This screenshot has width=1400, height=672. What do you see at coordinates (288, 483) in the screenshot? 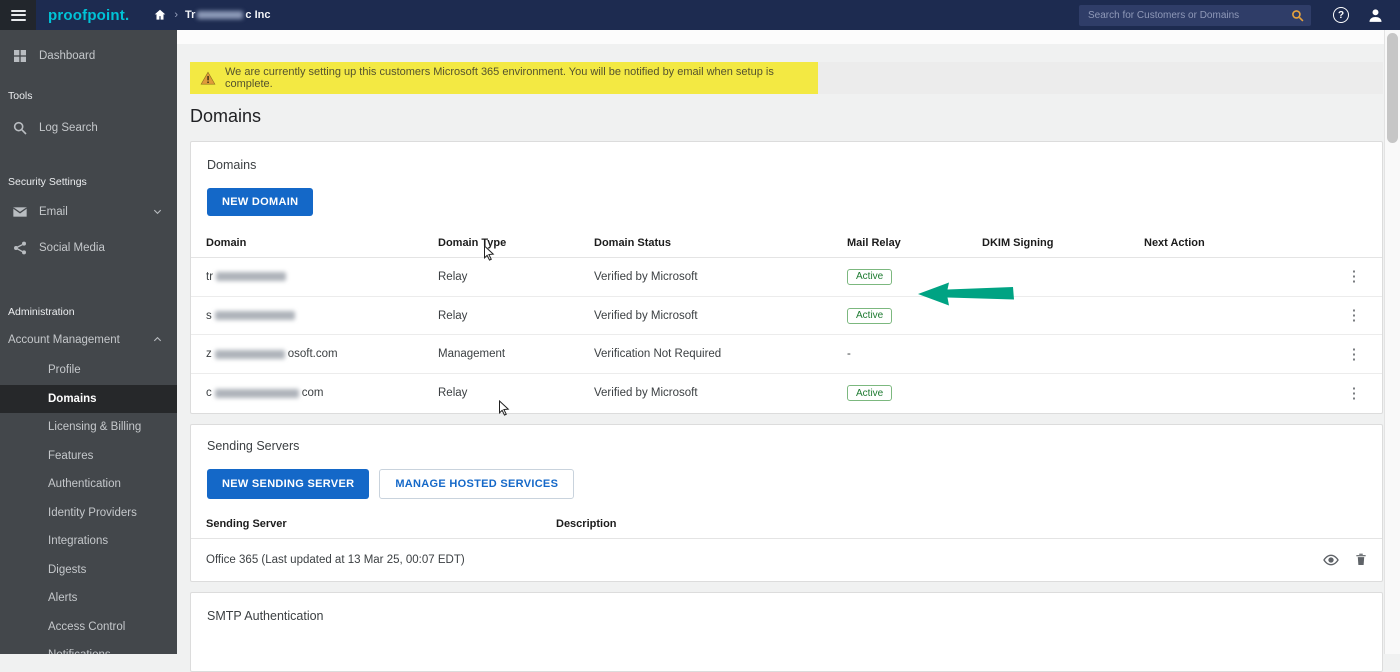
I see `new-sending-server-button: NEW SENDING SERVER` at bounding box center [288, 483].